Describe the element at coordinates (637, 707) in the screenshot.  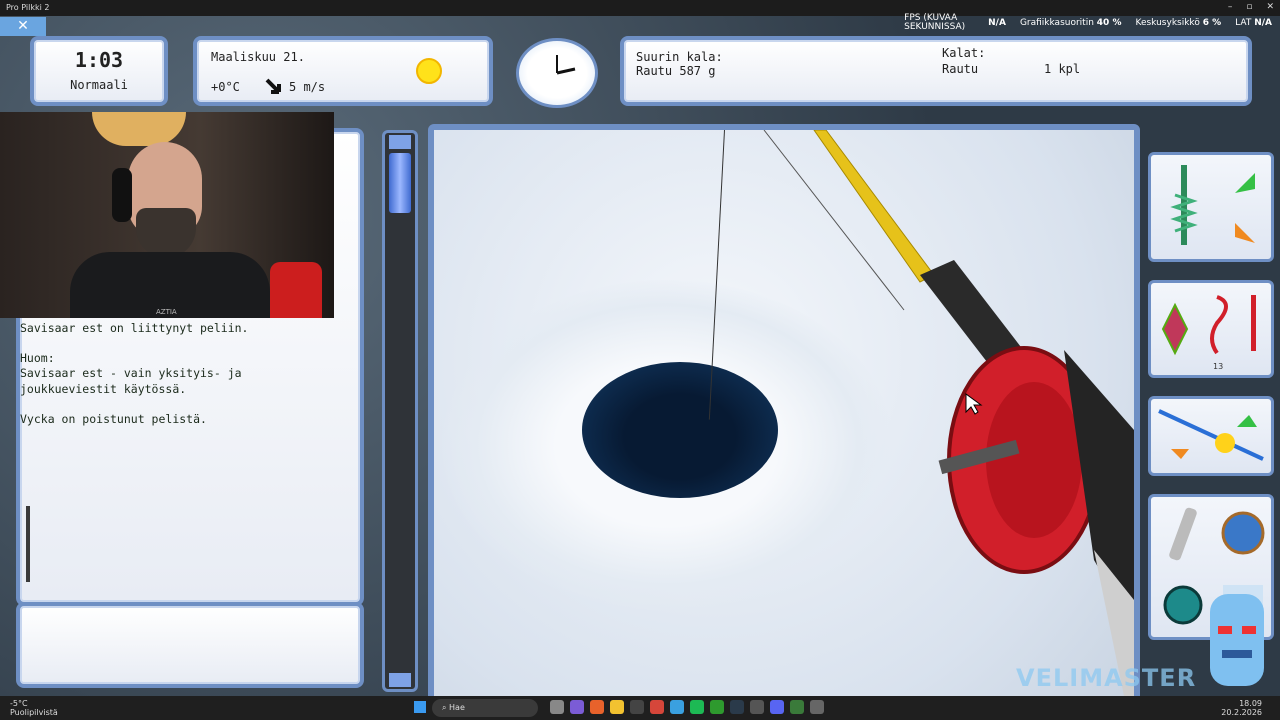
I see `store-icon` at that location.